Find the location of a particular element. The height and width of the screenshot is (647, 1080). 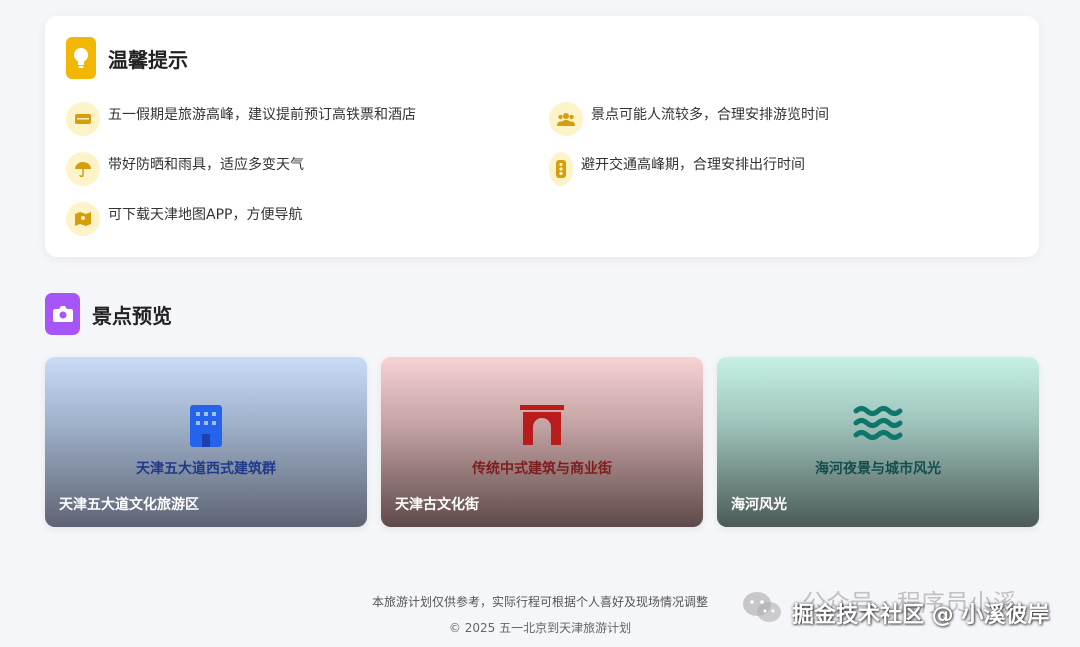

ticket-icon is located at coordinates (83, 119).